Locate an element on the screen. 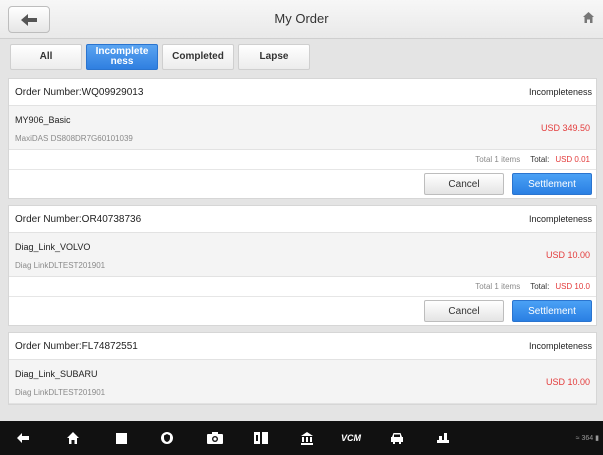  camera-icon is located at coordinates (215, 438).